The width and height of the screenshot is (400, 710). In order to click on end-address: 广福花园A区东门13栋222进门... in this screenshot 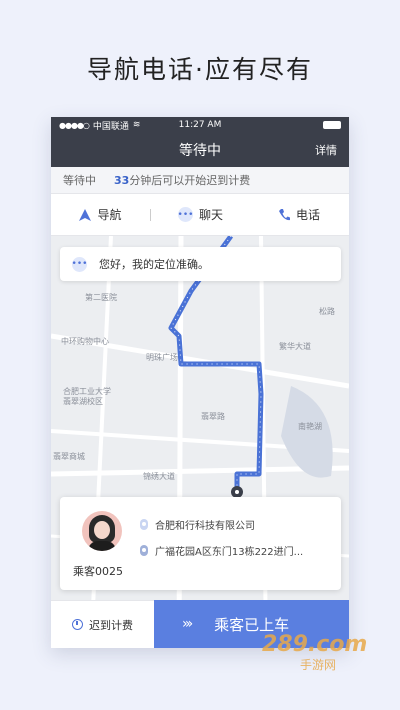, I will do `click(229, 552)`.